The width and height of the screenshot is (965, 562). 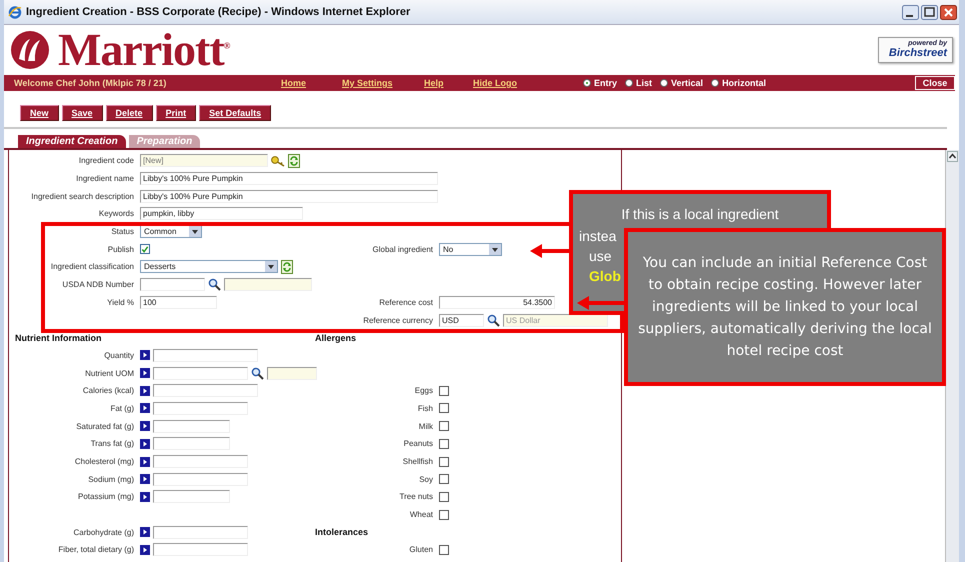 What do you see at coordinates (917, 53) in the screenshot?
I see `badge-brand: Birchstreet` at bounding box center [917, 53].